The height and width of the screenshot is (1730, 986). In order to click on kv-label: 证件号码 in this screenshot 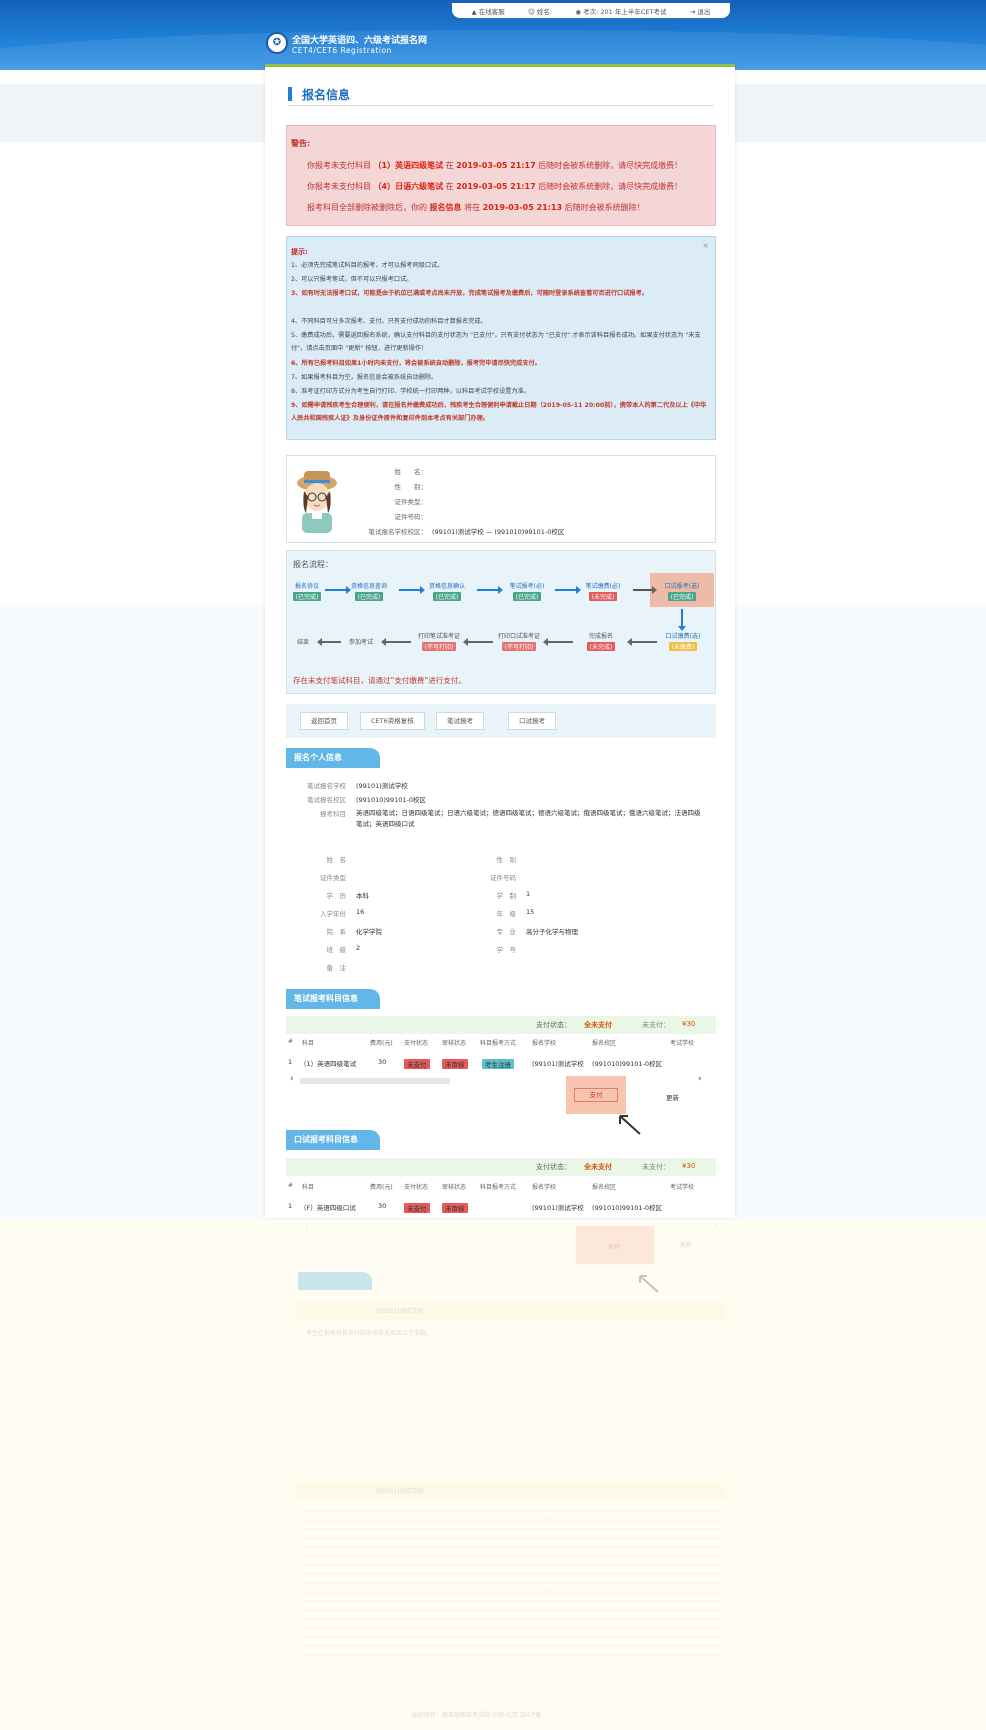, I will do `click(503, 878)`.